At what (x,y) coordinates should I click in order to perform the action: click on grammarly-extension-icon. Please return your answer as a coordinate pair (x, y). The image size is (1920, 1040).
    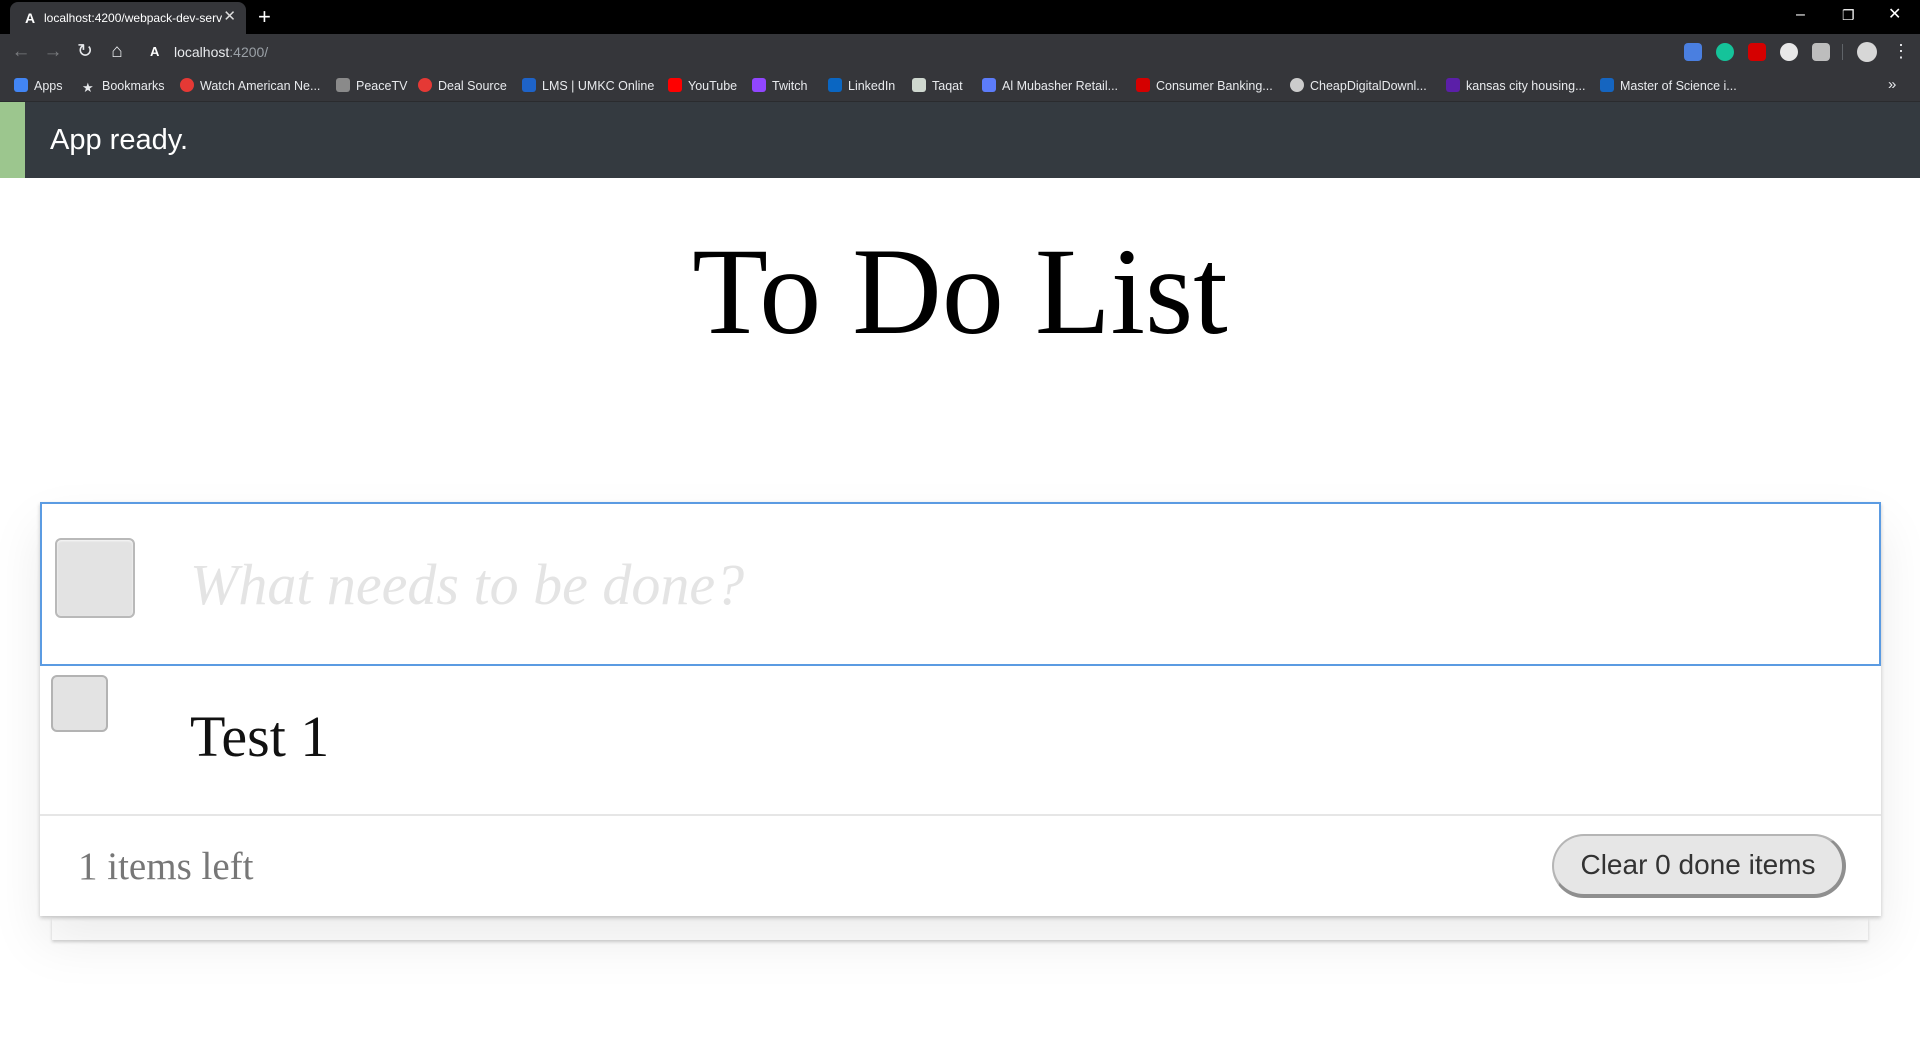
    Looking at the image, I should click on (1725, 52).